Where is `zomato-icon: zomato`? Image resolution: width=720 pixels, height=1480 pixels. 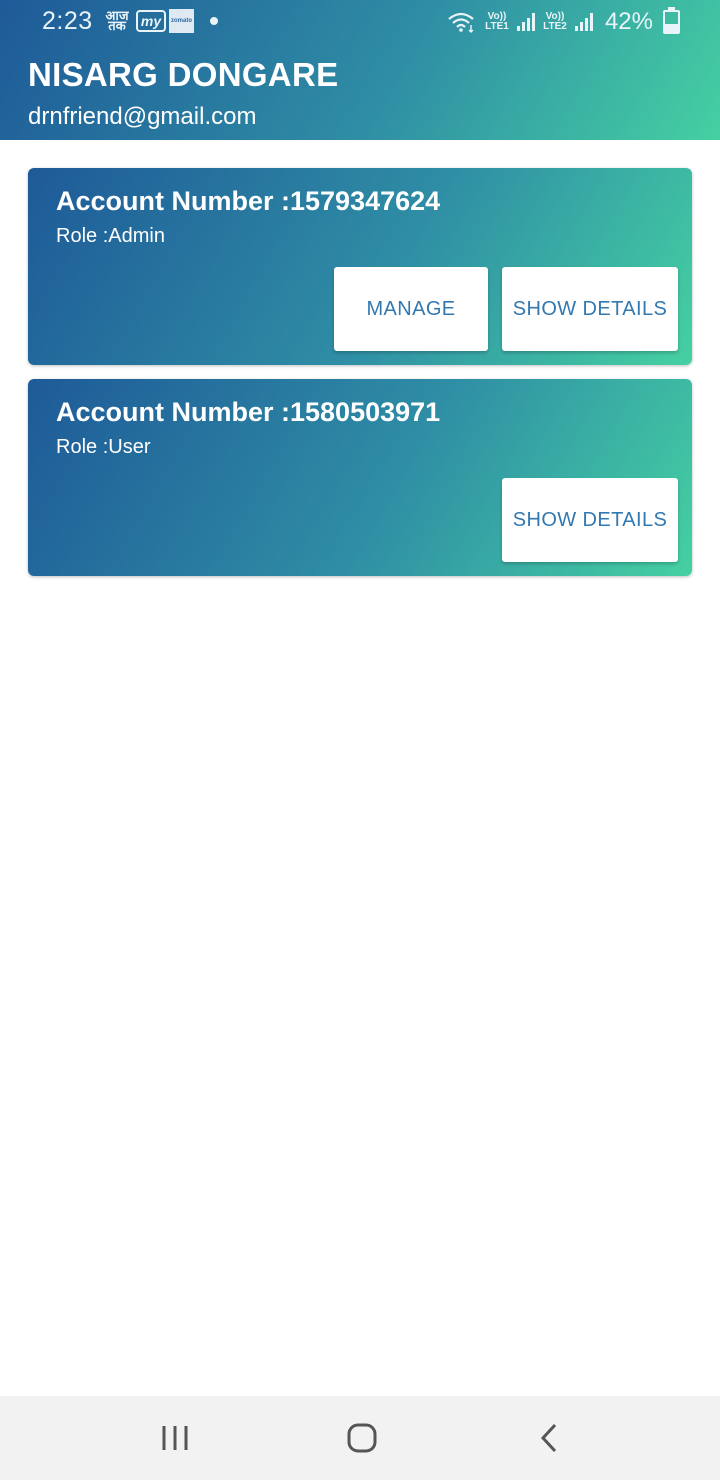 zomato-icon: zomato is located at coordinates (181, 21).